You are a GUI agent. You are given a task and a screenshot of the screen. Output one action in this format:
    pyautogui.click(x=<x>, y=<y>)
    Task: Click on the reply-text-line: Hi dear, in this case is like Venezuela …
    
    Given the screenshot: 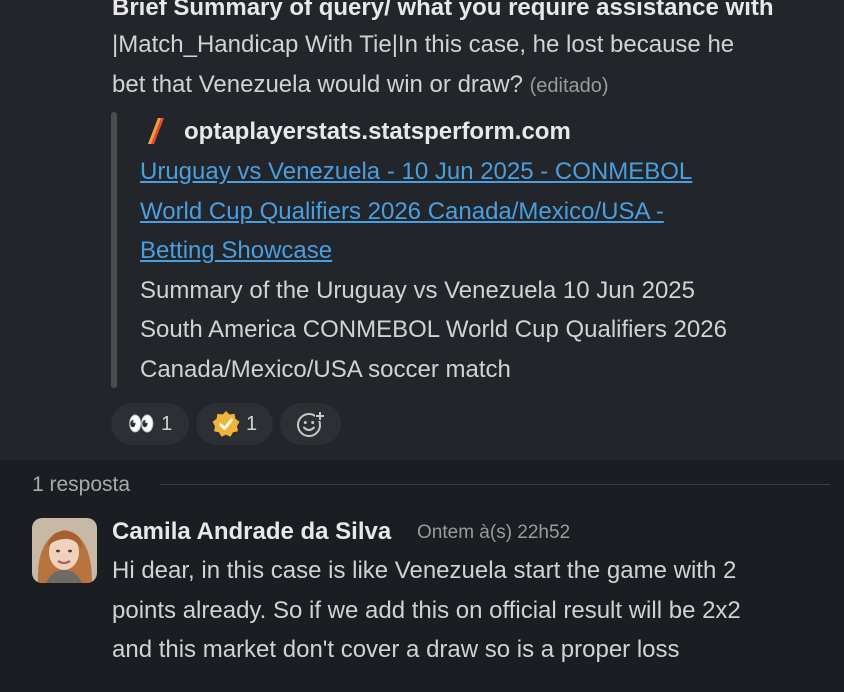 What is the action you would take?
    pyautogui.click(x=424, y=570)
    